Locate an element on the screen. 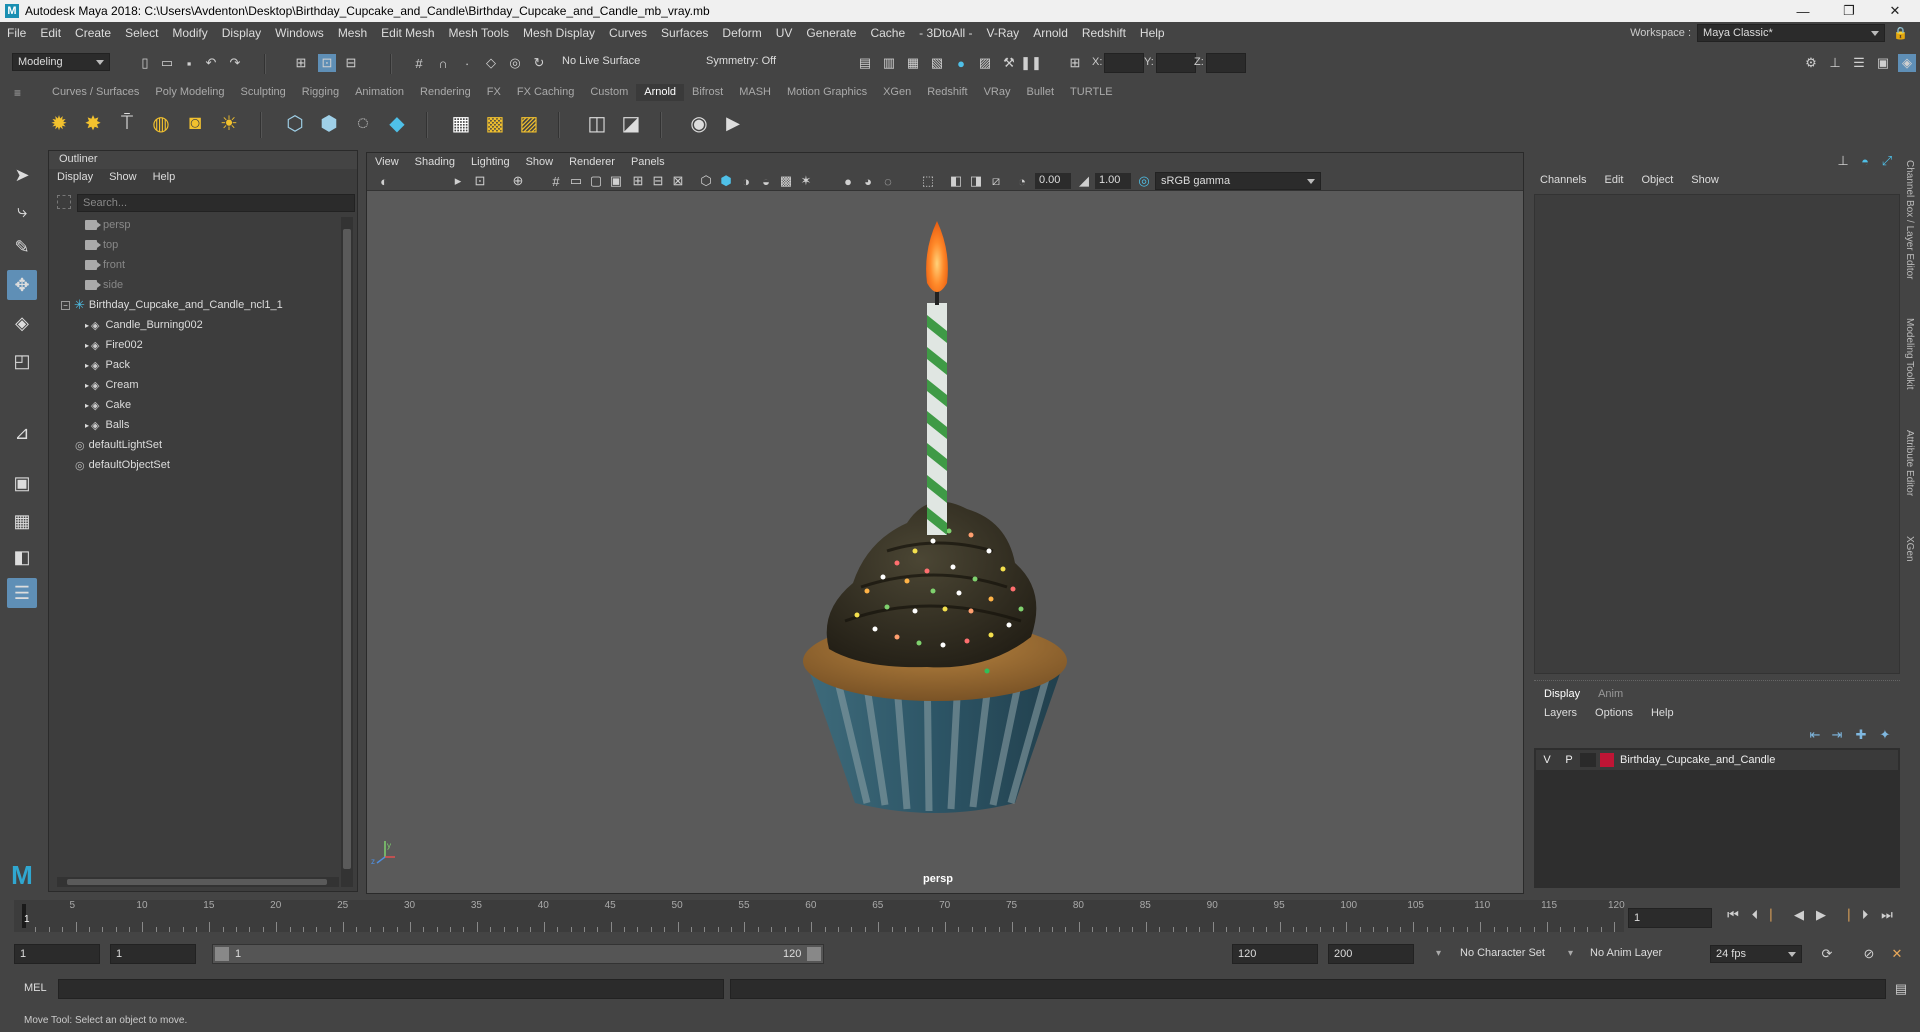 The height and width of the screenshot is (1032, 1920). shelf-tab-bifrost: Bifrost is located at coordinates (707, 92).